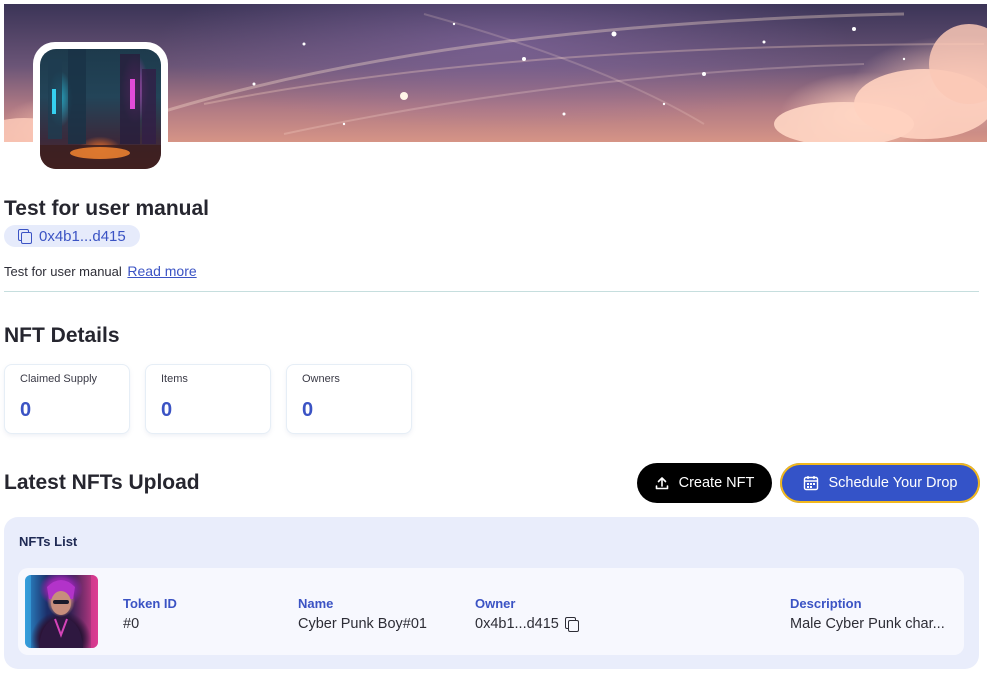 The height and width of the screenshot is (677, 987). Describe the element at coordinates (63, 271) in the screenshot. I see `description-text: Test for user manual` at that location.